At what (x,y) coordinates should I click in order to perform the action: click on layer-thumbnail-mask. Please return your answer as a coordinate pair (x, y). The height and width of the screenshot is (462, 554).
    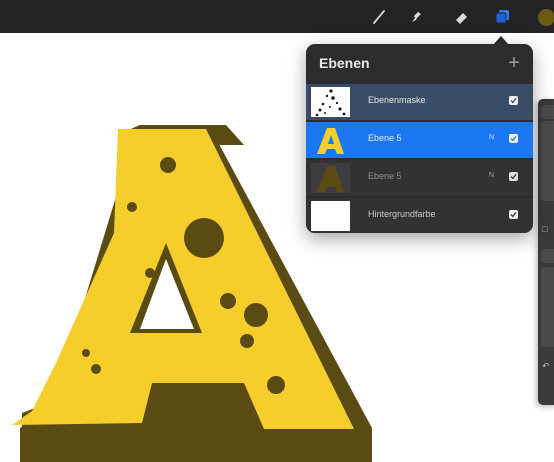
    Looking at the image, I should click on (330, 102).